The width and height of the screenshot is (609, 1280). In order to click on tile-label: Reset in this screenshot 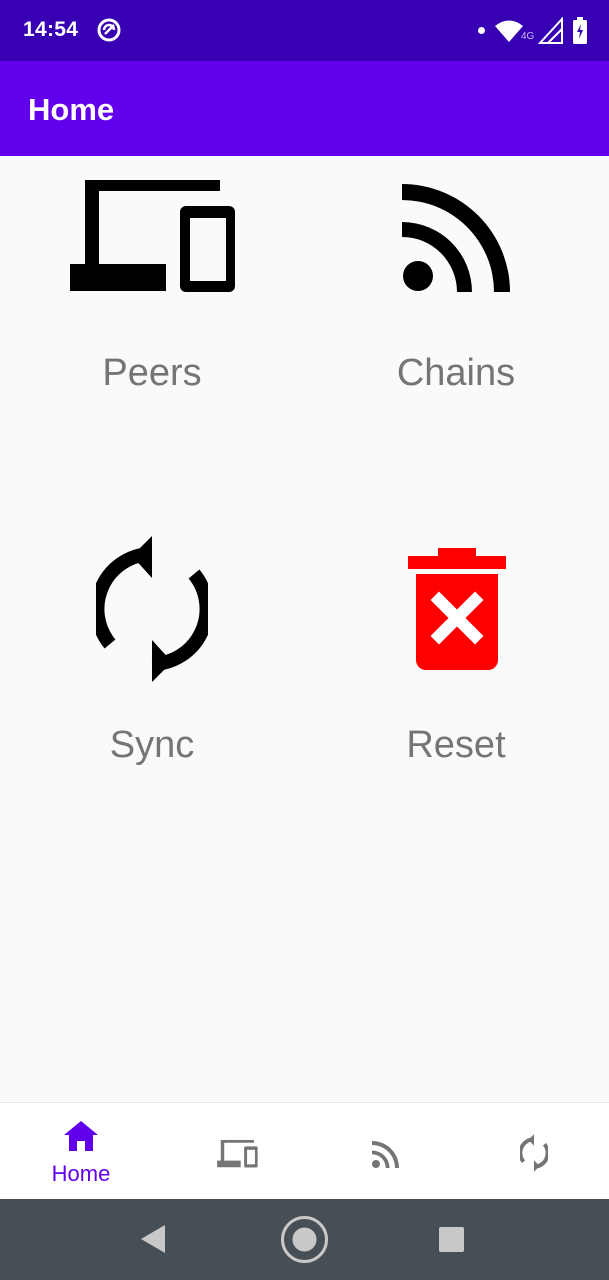, I will do `click(456, 745)`.